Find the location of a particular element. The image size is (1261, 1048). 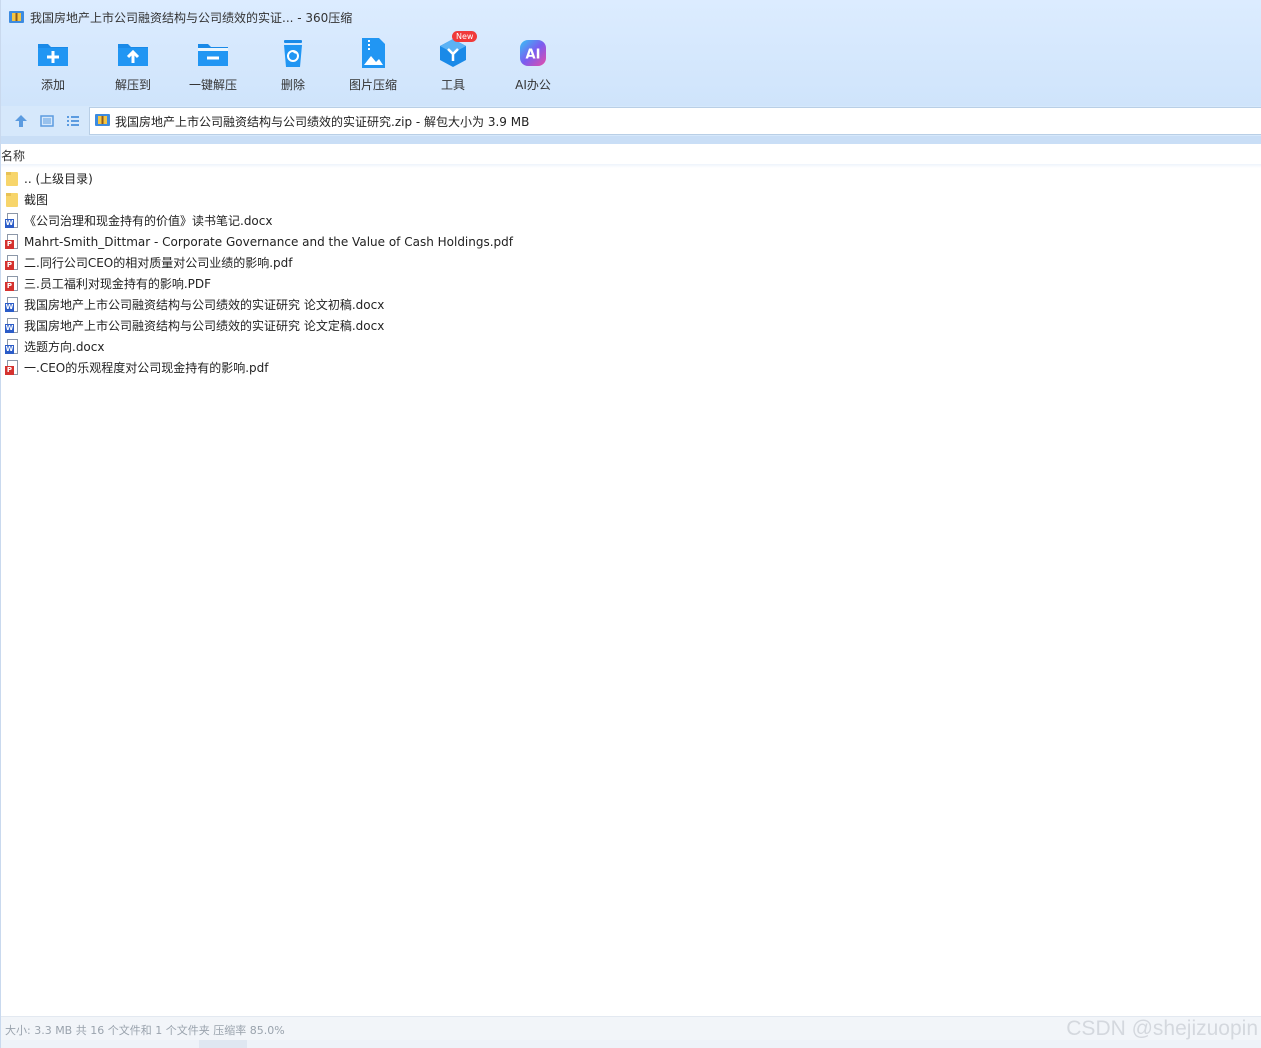

list-item: P 一.CEO的乐观程度对公司现金持有的影响.pdf is located at coordinates (259, 367).